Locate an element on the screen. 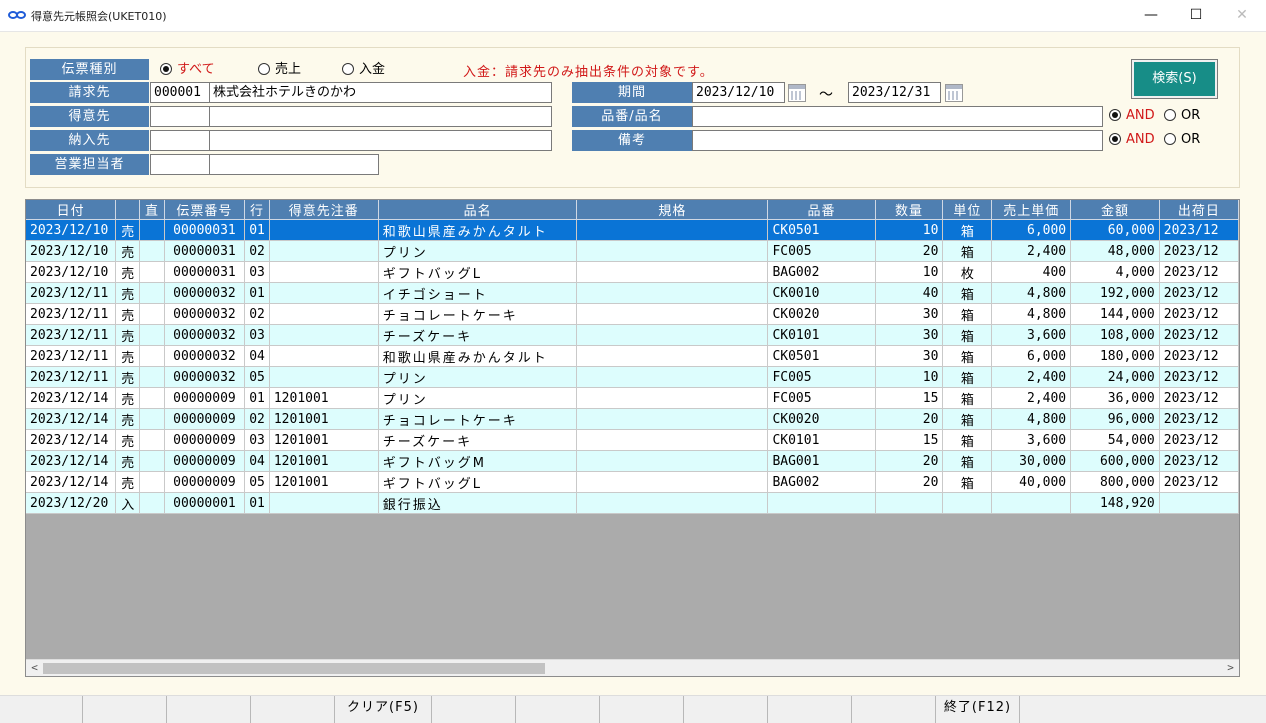  hinban-and-indicator is located at coordinates (1115, 114).